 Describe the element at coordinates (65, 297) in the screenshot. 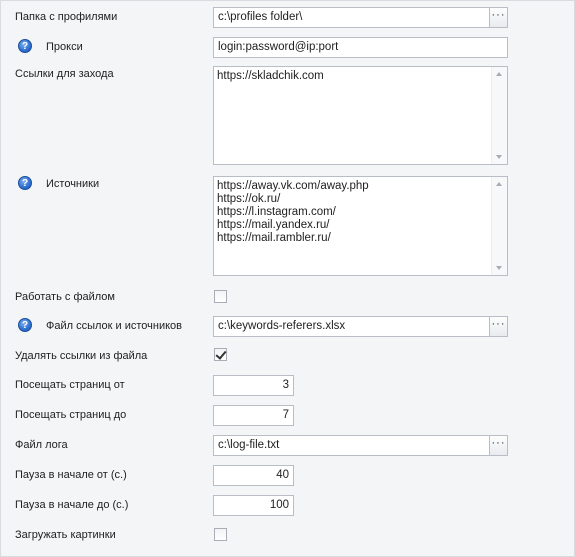

I see `work-with-file-label: Работать с файлом` at that location.